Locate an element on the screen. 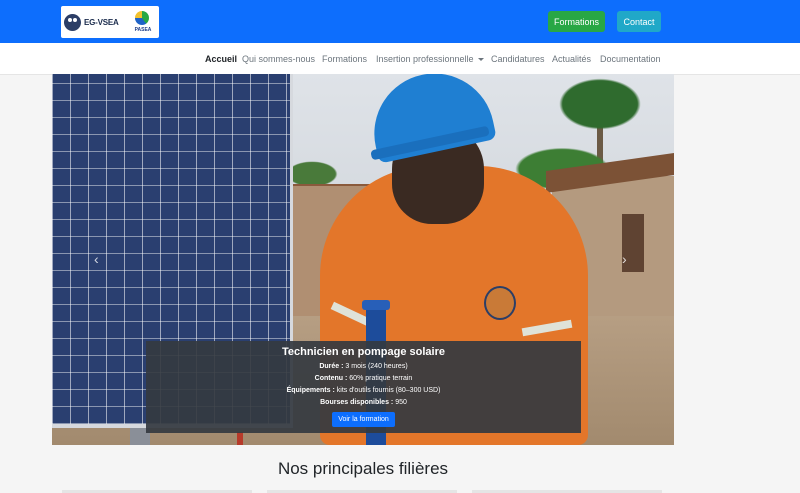 Image resolution: width=800 pixels, height=493 pixels. hero-image-palm-leaves is located at coordinates (600, 104).